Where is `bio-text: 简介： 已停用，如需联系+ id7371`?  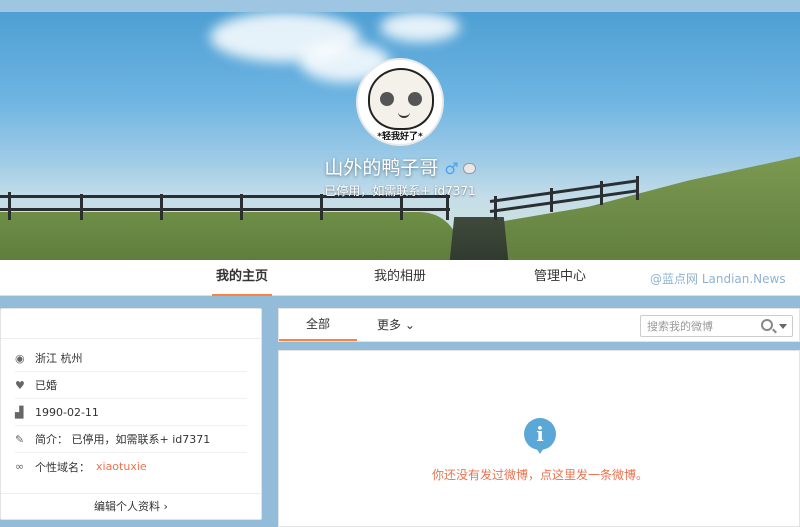 bio-text: 简介： 已停用，如需联系+ id7371 is located at coordinates (123, 439).